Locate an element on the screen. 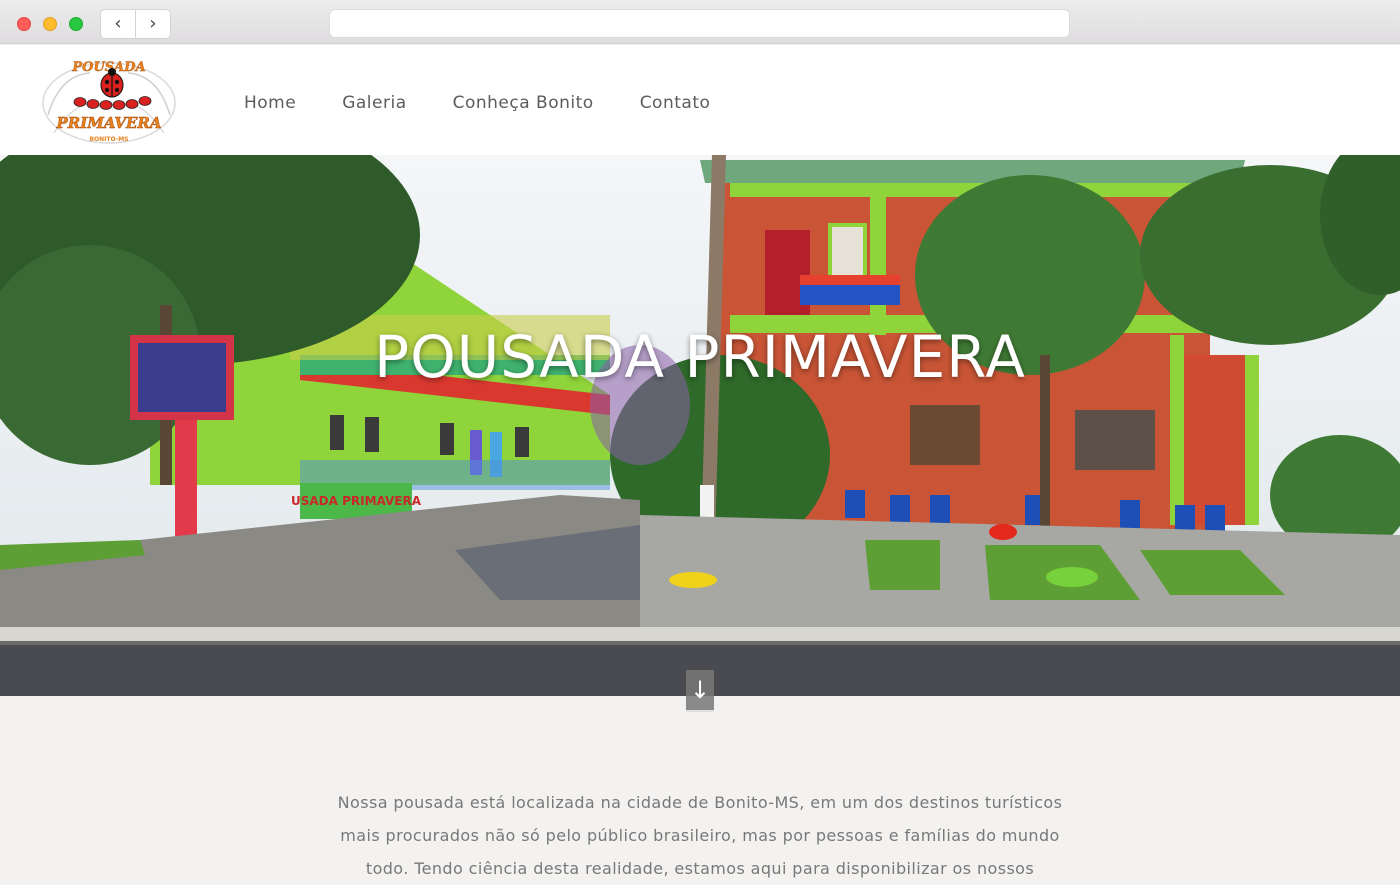 The image size is (1400, 885). close-window-button is located at coordinates (24, 24).